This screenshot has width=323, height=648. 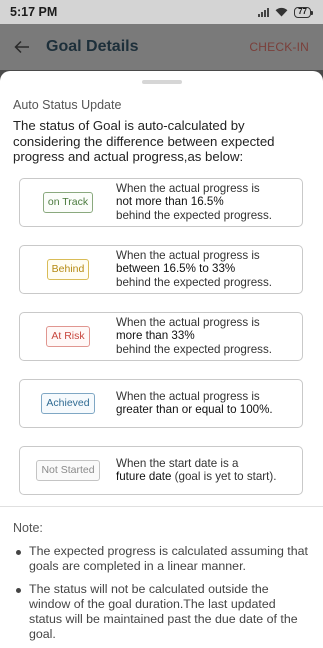 What do you see at coordinates (68, 336) in the screenshot?
I see `status-badge-at-risk: At Risk` at bounding box center [68, 336].